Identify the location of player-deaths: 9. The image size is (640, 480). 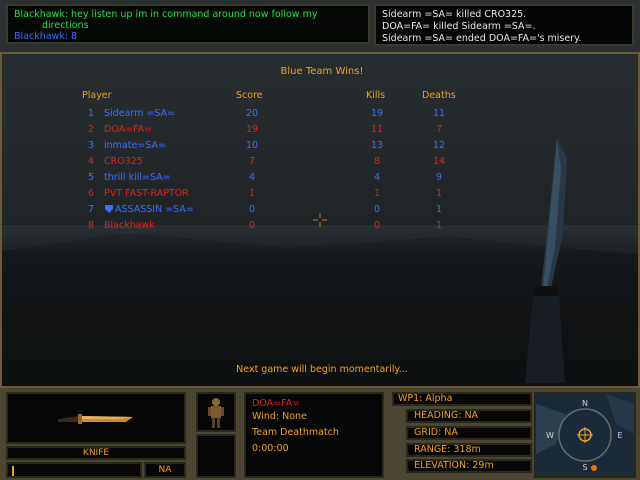
(439, 177).